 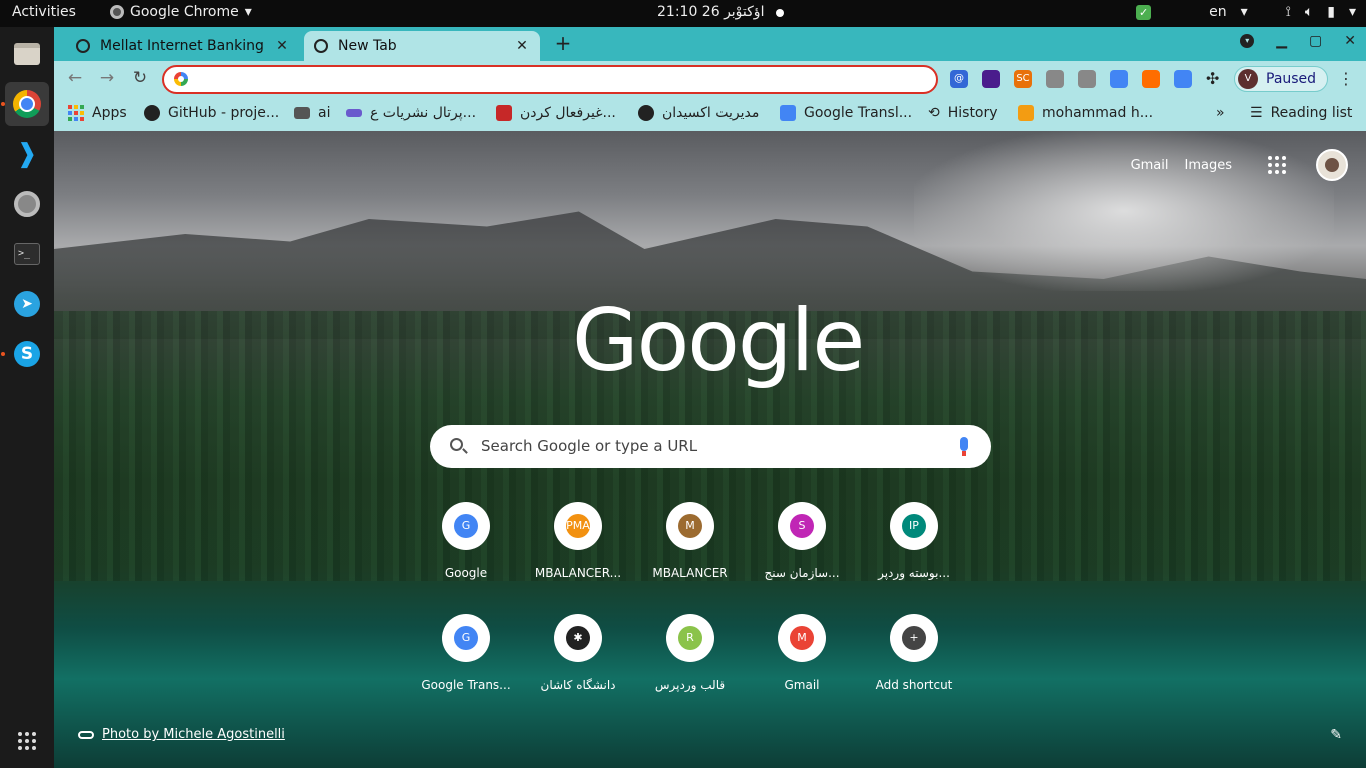 I want to click on dock-chrome, so click(x=27, y=104).